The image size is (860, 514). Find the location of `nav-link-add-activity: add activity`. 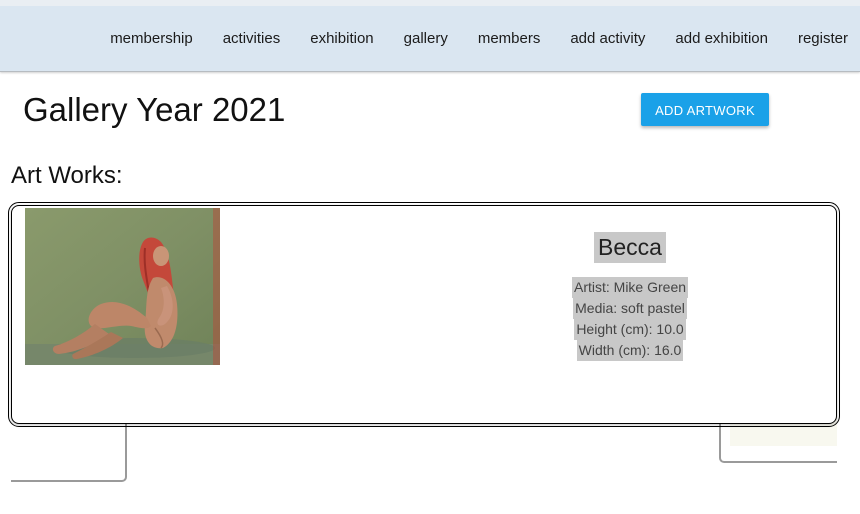

nav-link-add-activity: add activity is located at coordinates (607, 39).